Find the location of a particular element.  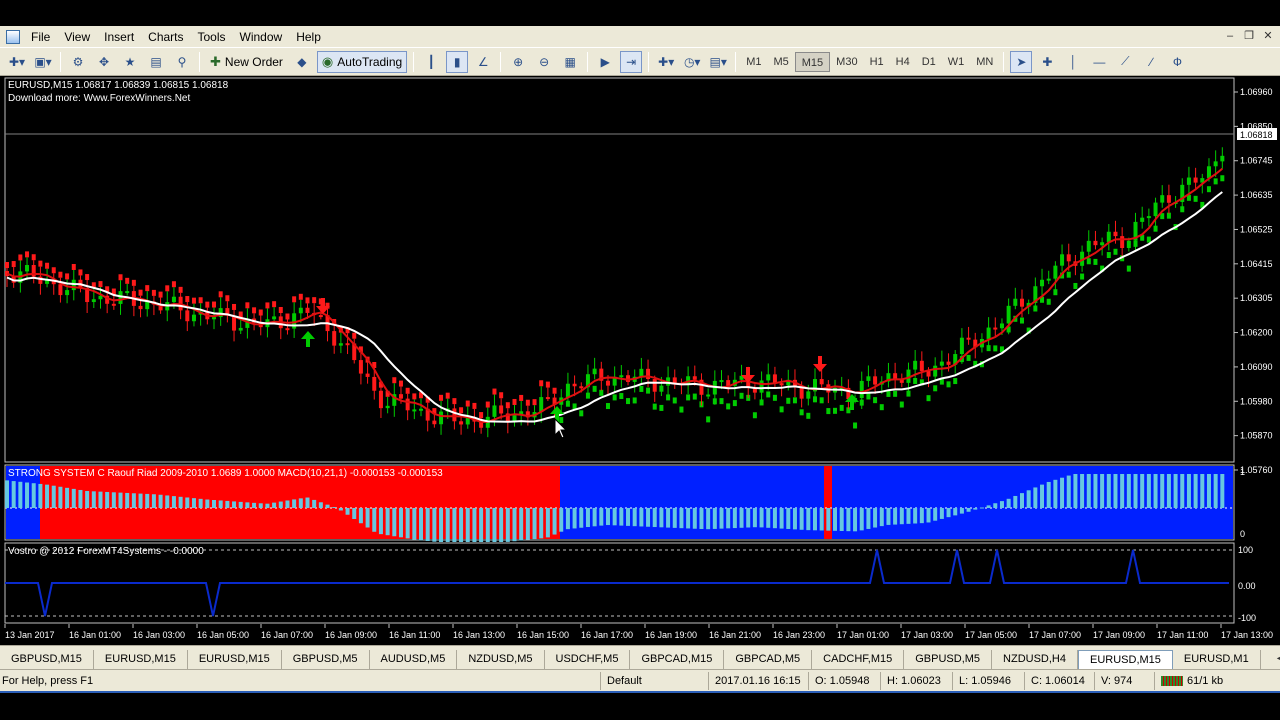

menu-charts: Charts is located at coordinates (165, 37).